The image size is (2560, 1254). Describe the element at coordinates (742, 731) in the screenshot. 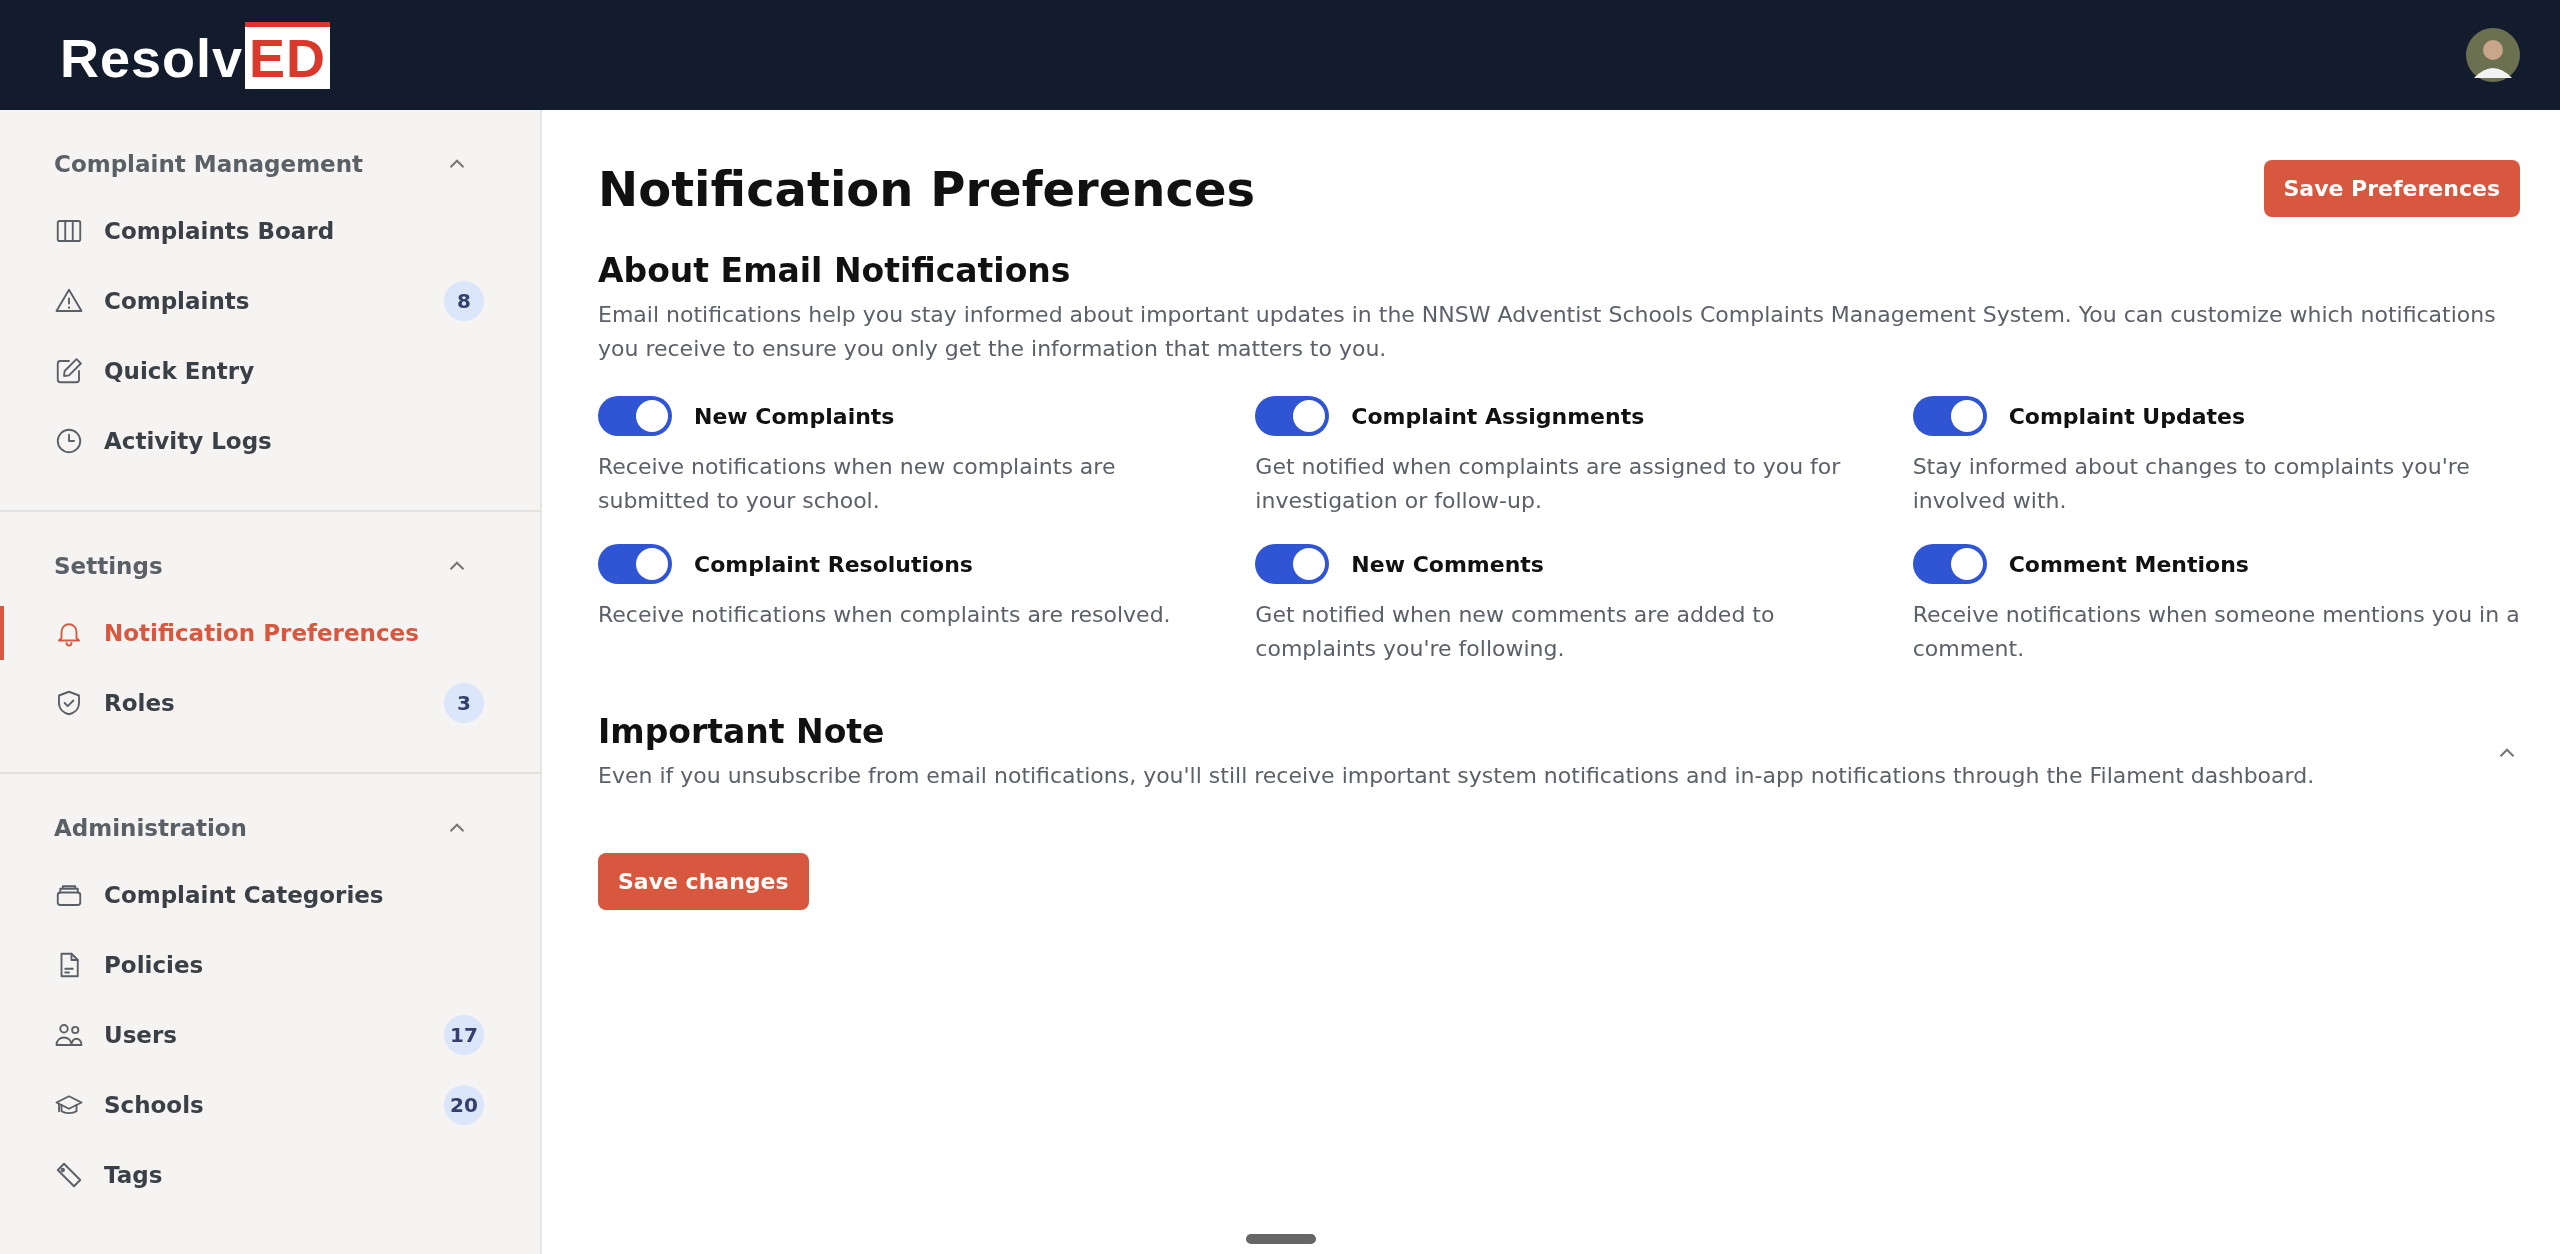

I see `section-heading: Important Note` at that location.